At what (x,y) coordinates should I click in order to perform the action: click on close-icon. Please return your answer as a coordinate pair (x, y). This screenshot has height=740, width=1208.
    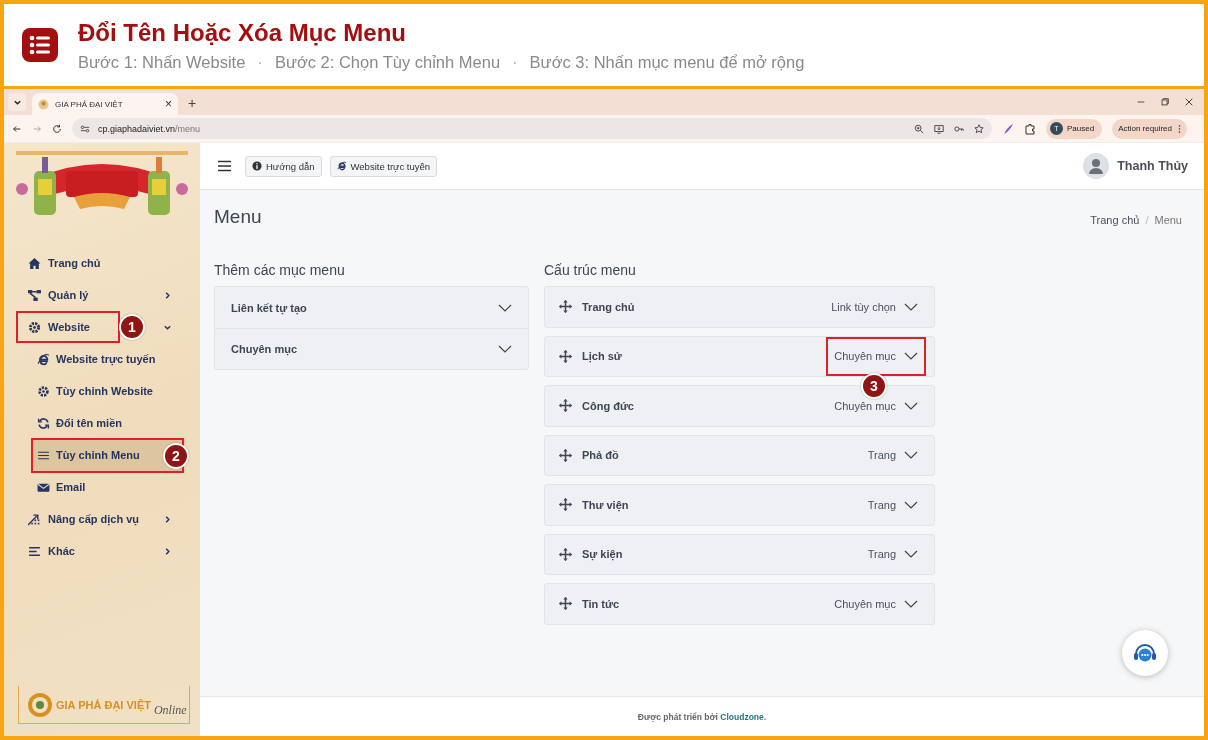
    Looking at the image, I should click on (1189, 102).